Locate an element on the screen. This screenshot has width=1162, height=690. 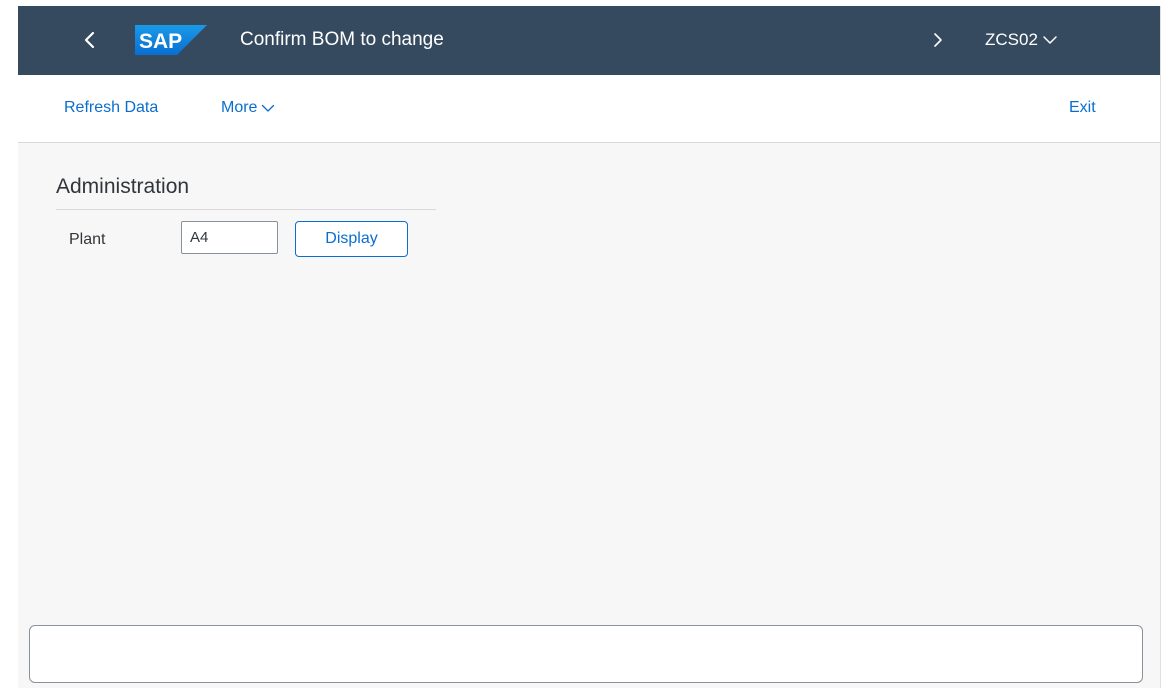
section-title: Administration is located at coordinates (123, 186).